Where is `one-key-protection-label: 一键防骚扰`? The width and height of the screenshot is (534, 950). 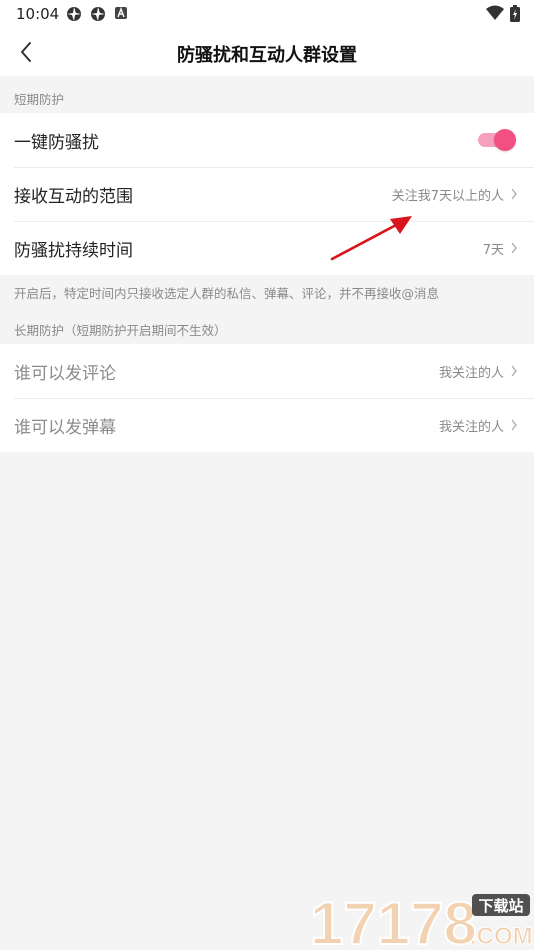
one-key-protection-label: 一键防骚扰 is located at coordinates (56, 142).